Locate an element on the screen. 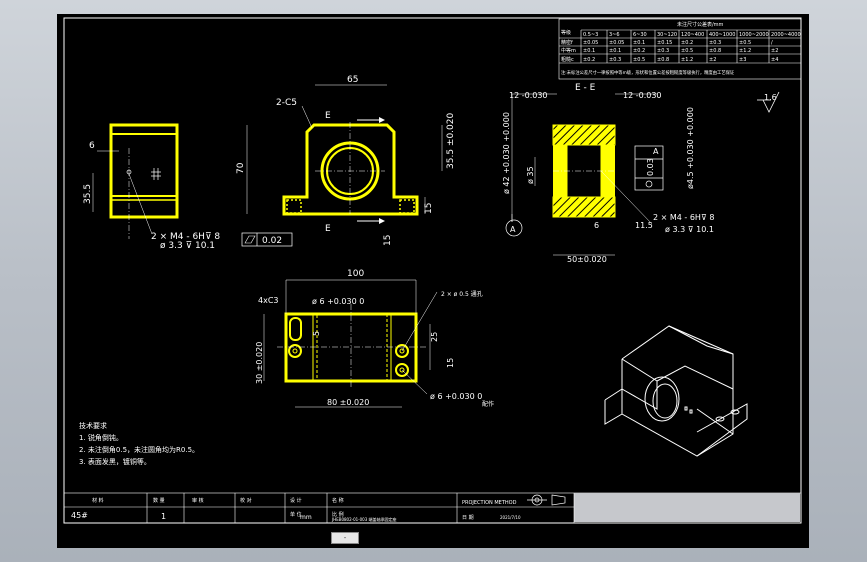 The width and height of the screenshot is (867, 562). status-button: - is located at coordinates (345, 538).